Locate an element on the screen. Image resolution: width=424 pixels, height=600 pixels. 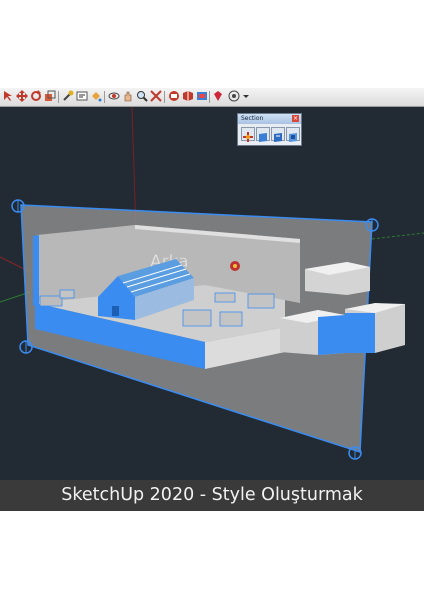
location-icon is located at coordinates (234, 96).